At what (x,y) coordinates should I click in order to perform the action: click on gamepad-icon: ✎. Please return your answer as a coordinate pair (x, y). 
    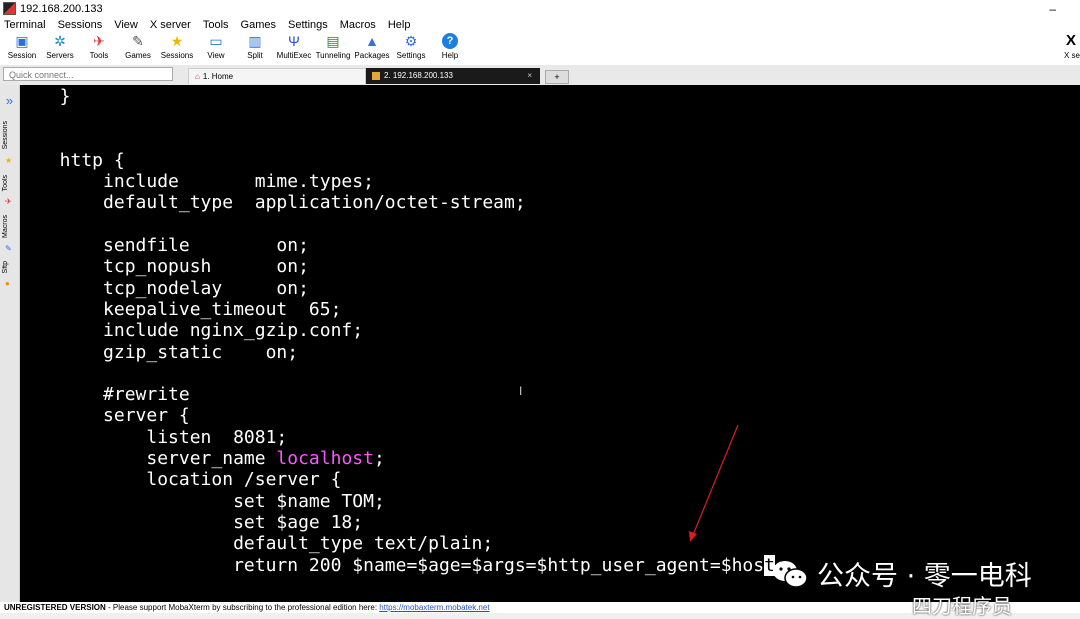
    Looking at the image, I should click on (138, 41).